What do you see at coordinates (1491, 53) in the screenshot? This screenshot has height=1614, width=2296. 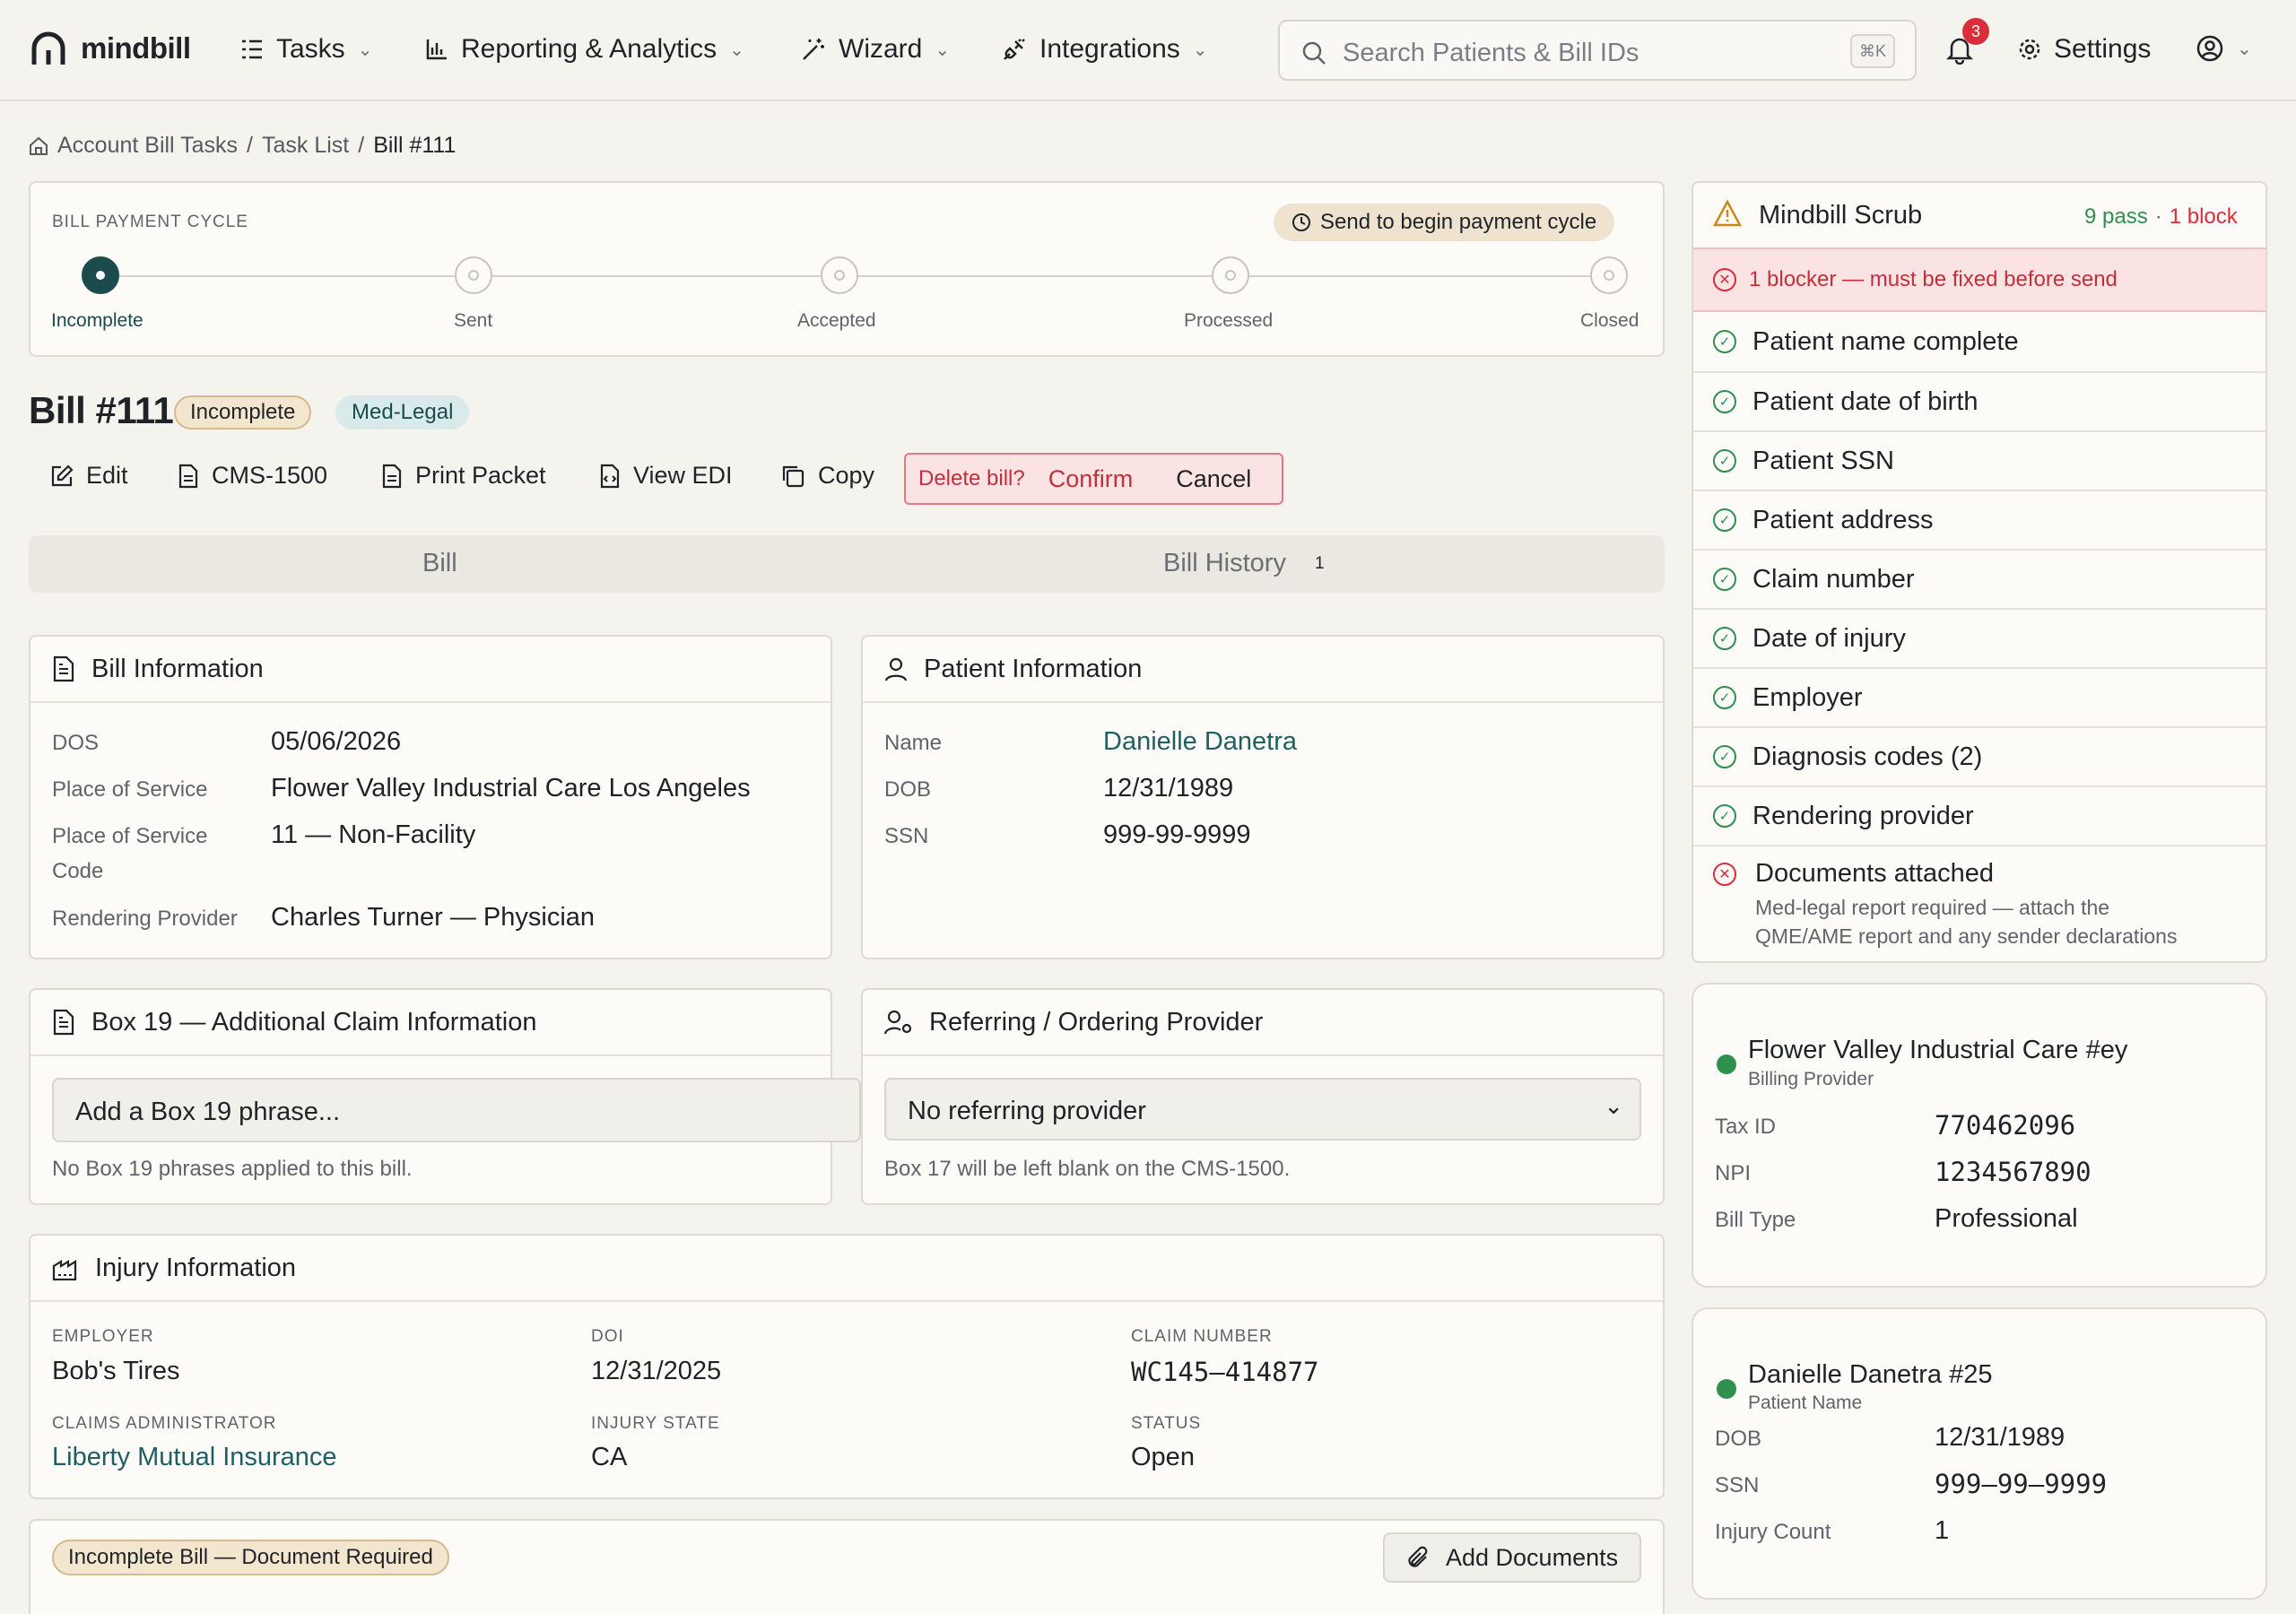 I see `search-placeholder: Search Patients & Bill IDs` at bounding box center [1491, 53].